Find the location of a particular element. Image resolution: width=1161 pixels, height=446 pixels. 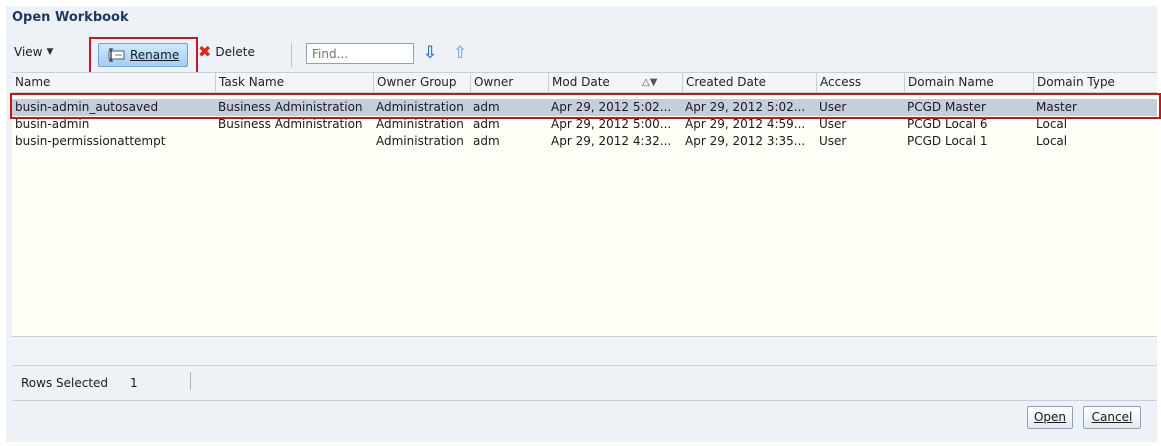

selected-row-highlight-box is located at coordinates (585, 106).